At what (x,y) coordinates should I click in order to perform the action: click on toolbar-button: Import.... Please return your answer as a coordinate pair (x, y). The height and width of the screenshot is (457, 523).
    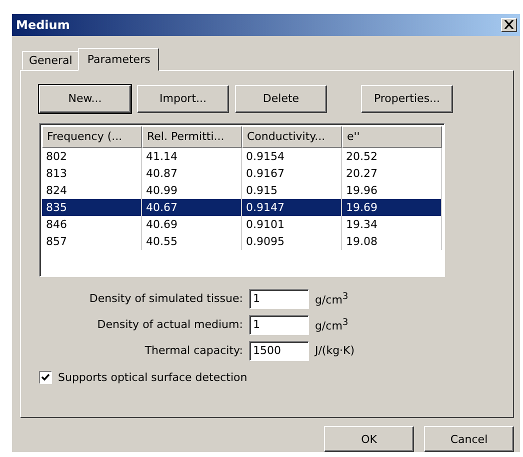
    Looking at the image, I should click on (183, 98).